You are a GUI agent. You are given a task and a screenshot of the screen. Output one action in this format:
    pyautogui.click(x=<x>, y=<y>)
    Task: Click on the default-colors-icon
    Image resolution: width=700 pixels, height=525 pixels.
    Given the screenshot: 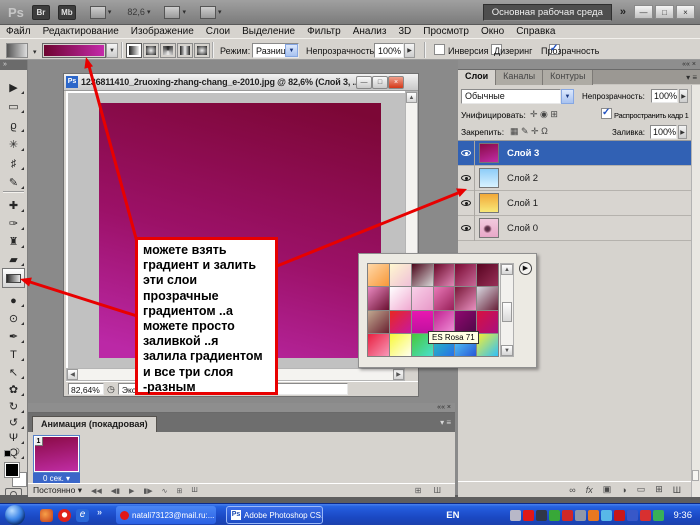 What is the action you would take?
    pyautogui.click(x=7, y=453)
    